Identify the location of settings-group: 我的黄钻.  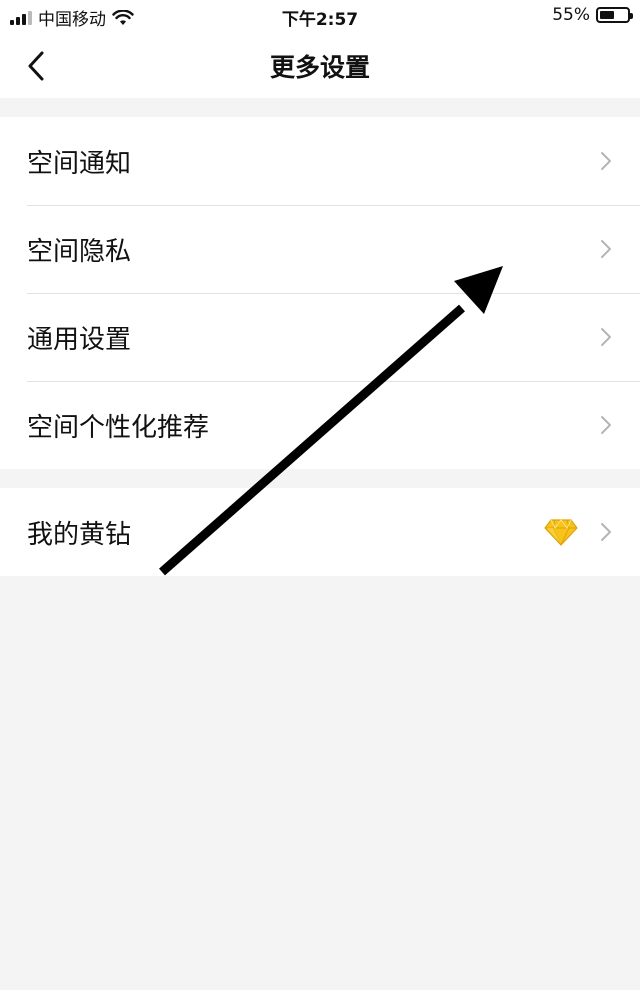
(320, 532).